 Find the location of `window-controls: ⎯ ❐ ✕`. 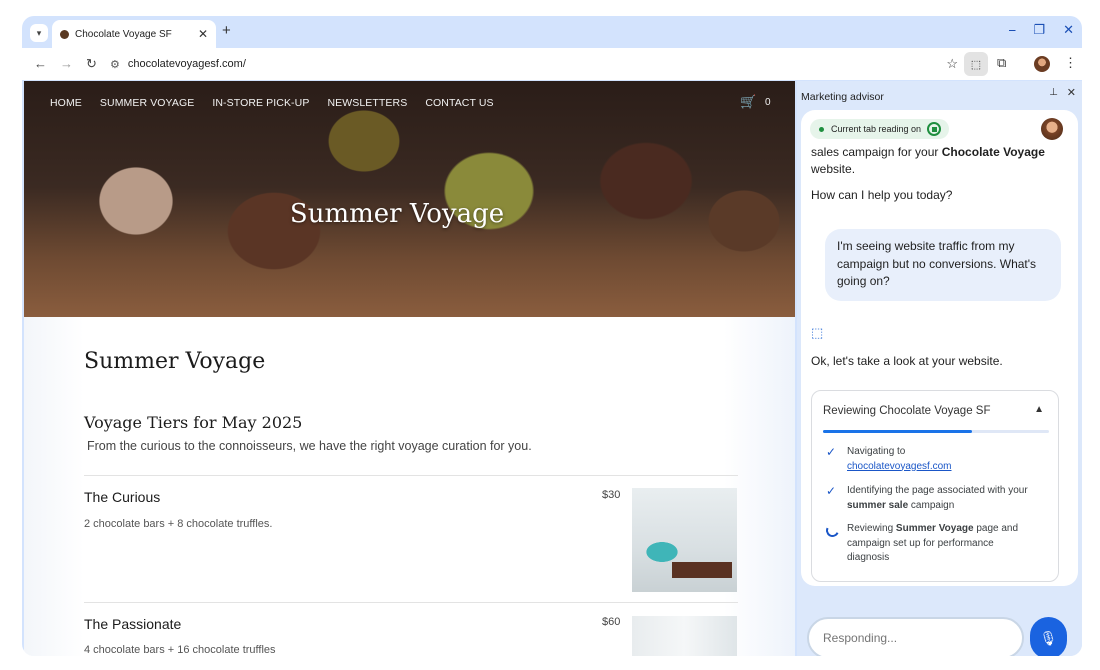

window-controls: ⎯ ❐ ✕ is located at coordinates (1041, 30).